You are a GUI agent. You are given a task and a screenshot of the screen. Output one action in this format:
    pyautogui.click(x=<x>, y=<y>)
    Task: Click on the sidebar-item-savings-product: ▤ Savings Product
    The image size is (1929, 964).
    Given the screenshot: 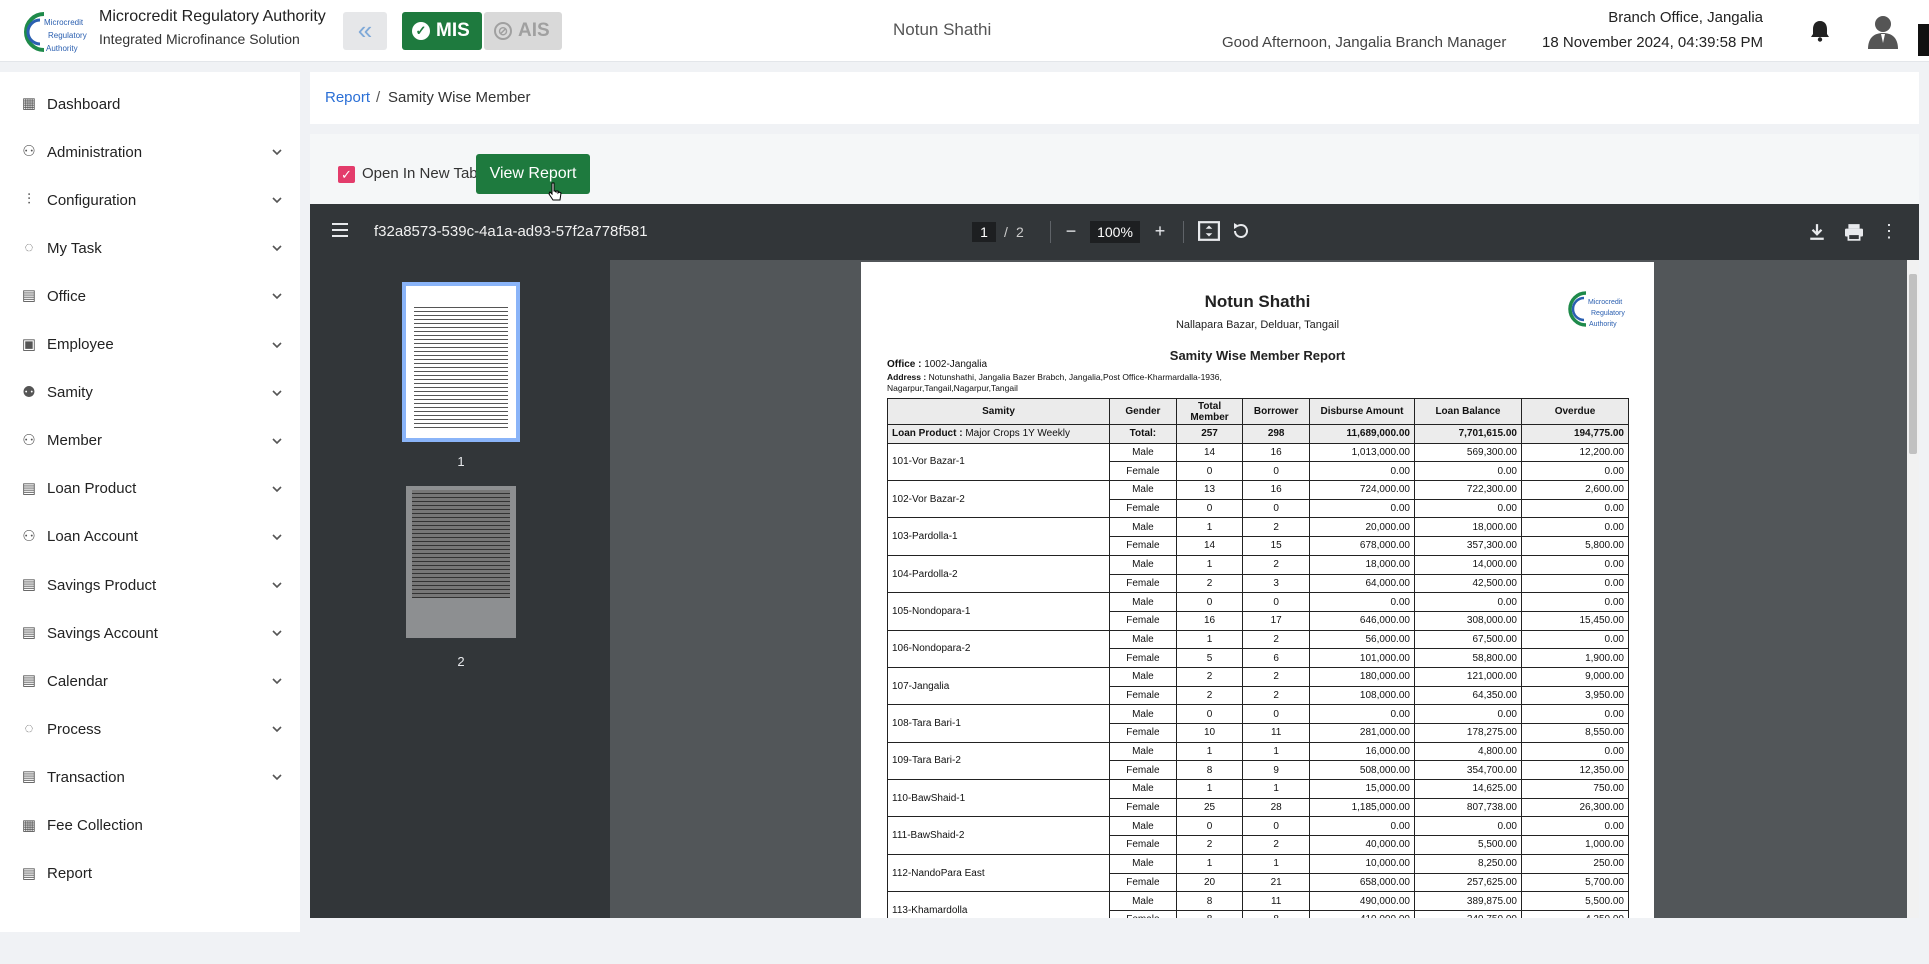 What is the action you would take?
    pyautogui.click(x=150, y=585)
    